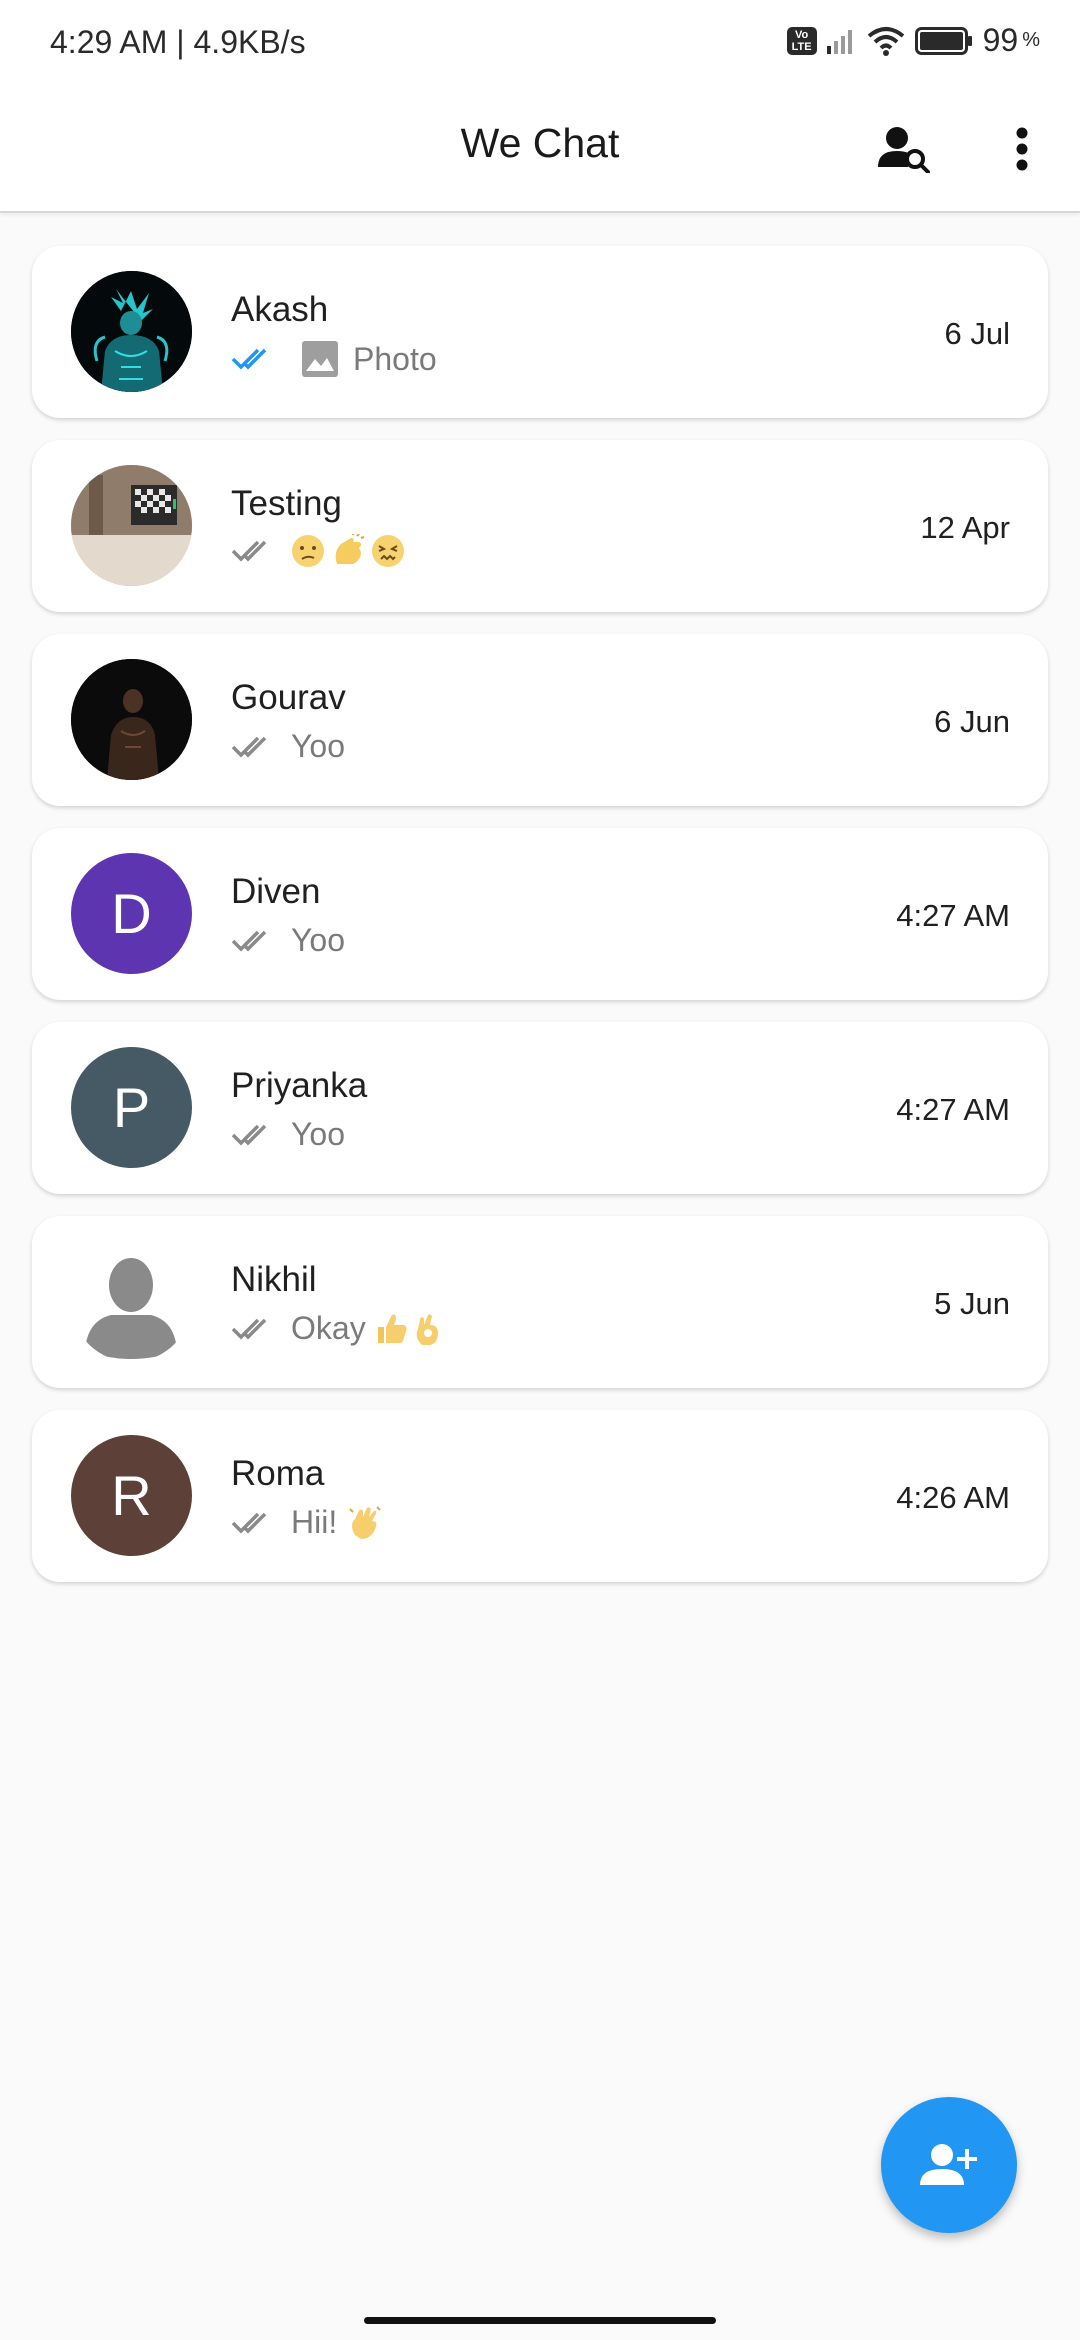 The image size is (1080, 2340). Describe the element at coordinates (131, 1308) in the screenshot. I see `person-placeholder-icon` at that location.